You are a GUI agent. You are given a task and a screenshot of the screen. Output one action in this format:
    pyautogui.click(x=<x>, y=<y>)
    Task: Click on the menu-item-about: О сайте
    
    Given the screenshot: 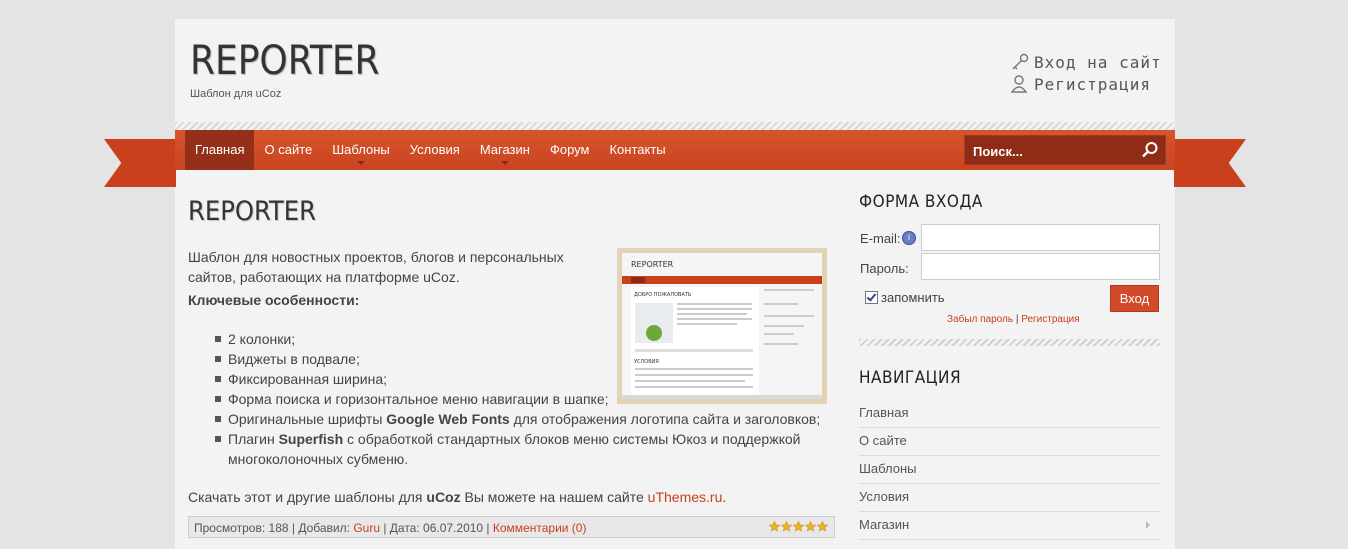 What is the action you would take?
    pyautogui.click(x=288, y=150)
    